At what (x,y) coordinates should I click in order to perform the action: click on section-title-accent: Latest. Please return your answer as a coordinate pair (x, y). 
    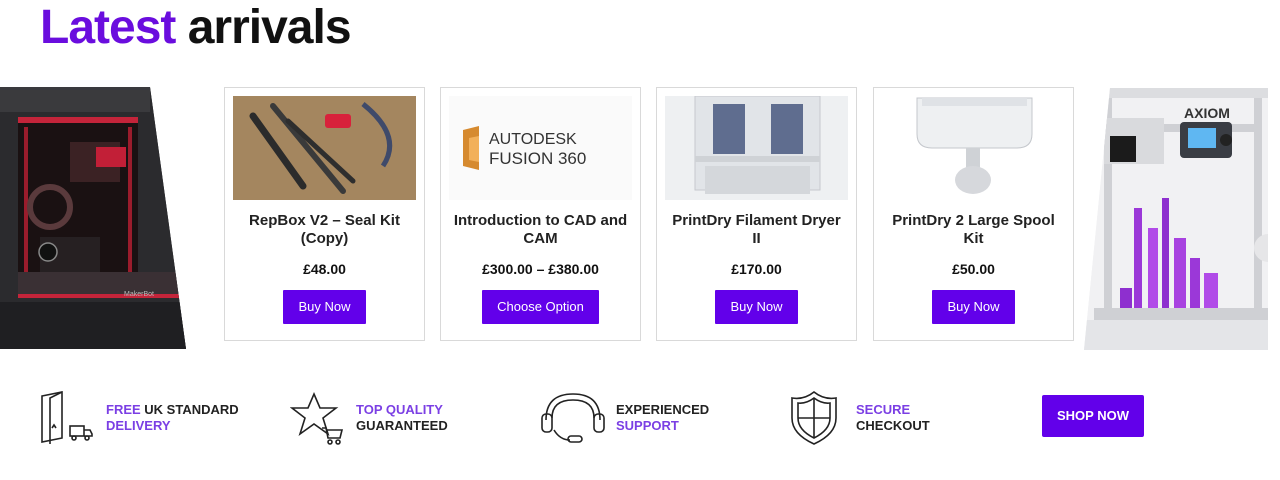
    Looking at the image, I should click on (108, 27).